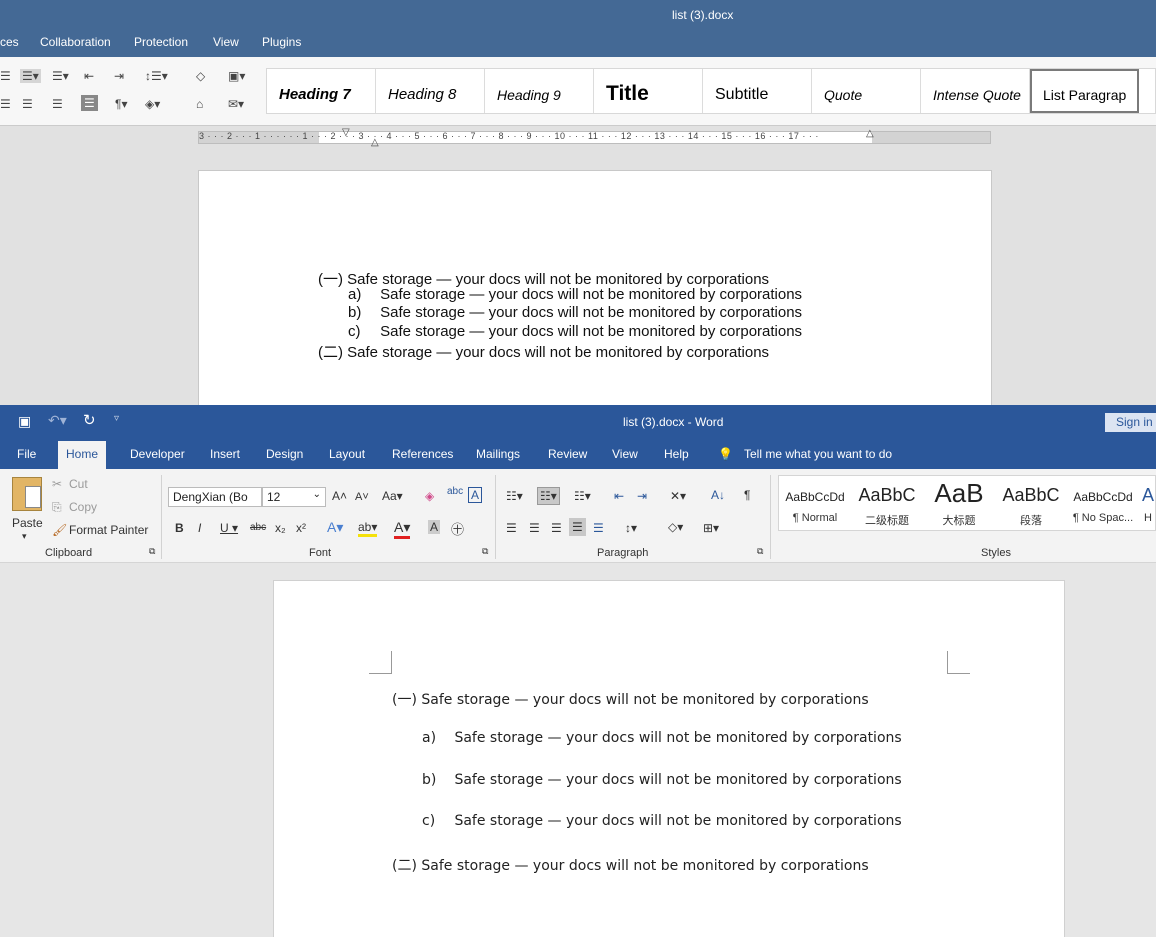  I want to click on bullets-icon: ☰, so click(5, 76).